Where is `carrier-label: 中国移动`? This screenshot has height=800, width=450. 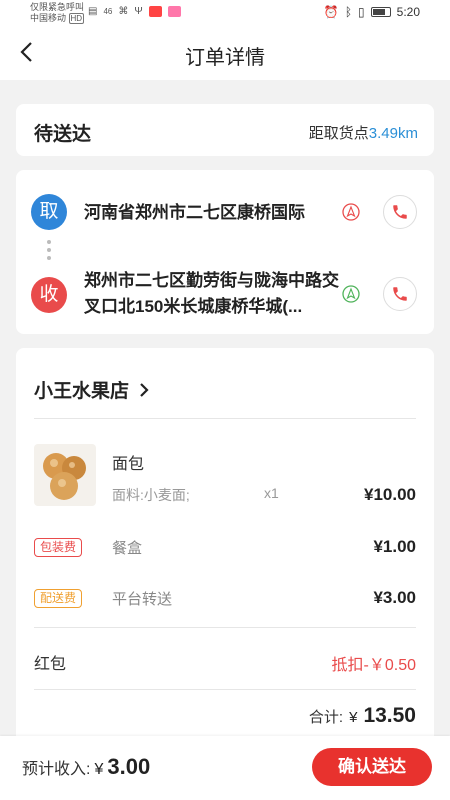 carrier-label: 中国移动 is located at coordinates (48, 18).